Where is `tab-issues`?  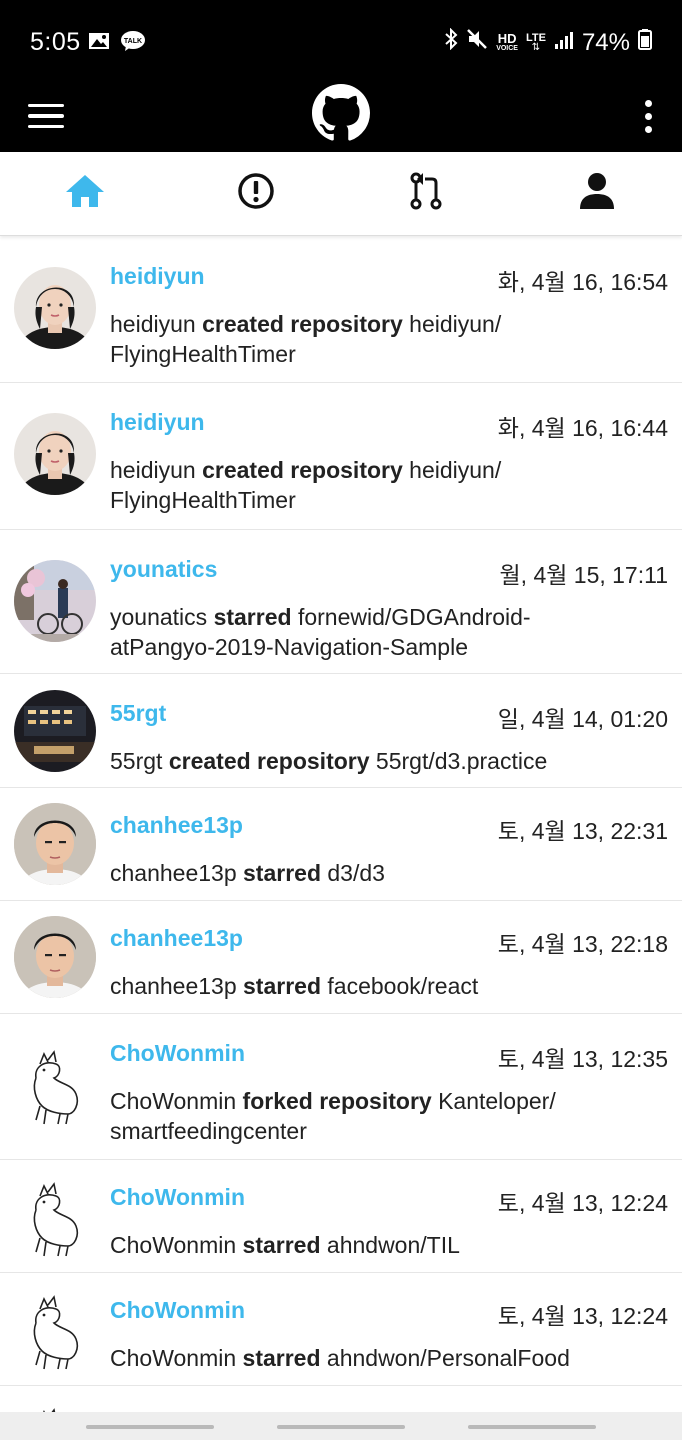 tab-issues is located at coordinates (256, 193).